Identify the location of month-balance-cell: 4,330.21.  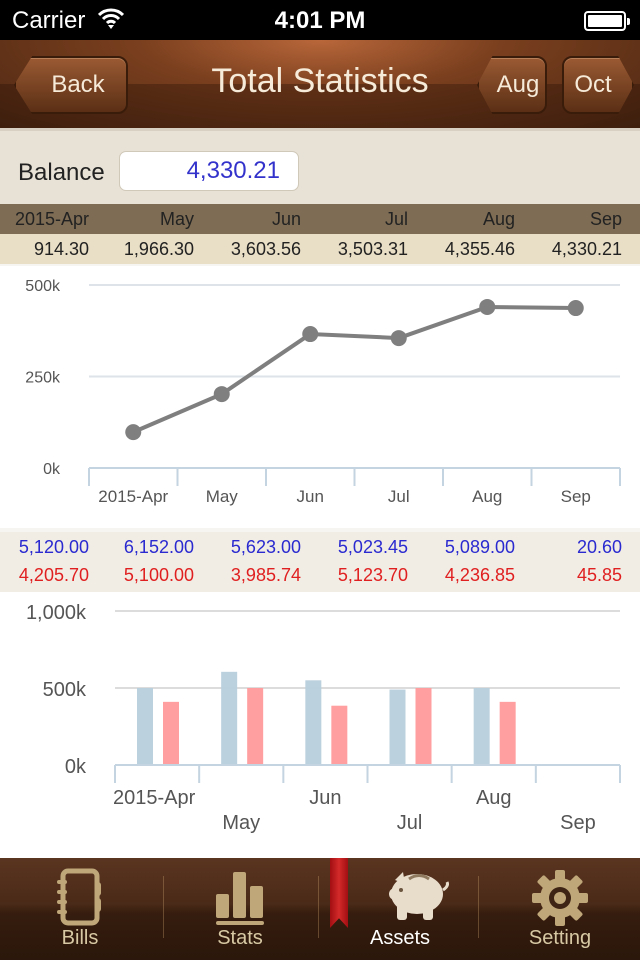
(586, 249).